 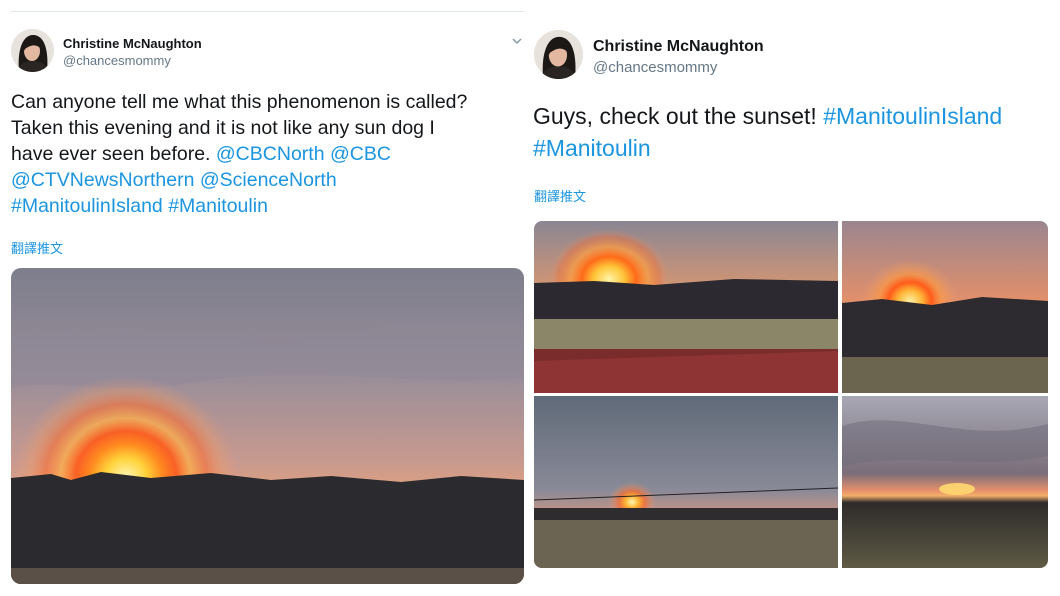 I want to click on mention-cbcnorth: @CBCNorth, so click(x=270, y=154).